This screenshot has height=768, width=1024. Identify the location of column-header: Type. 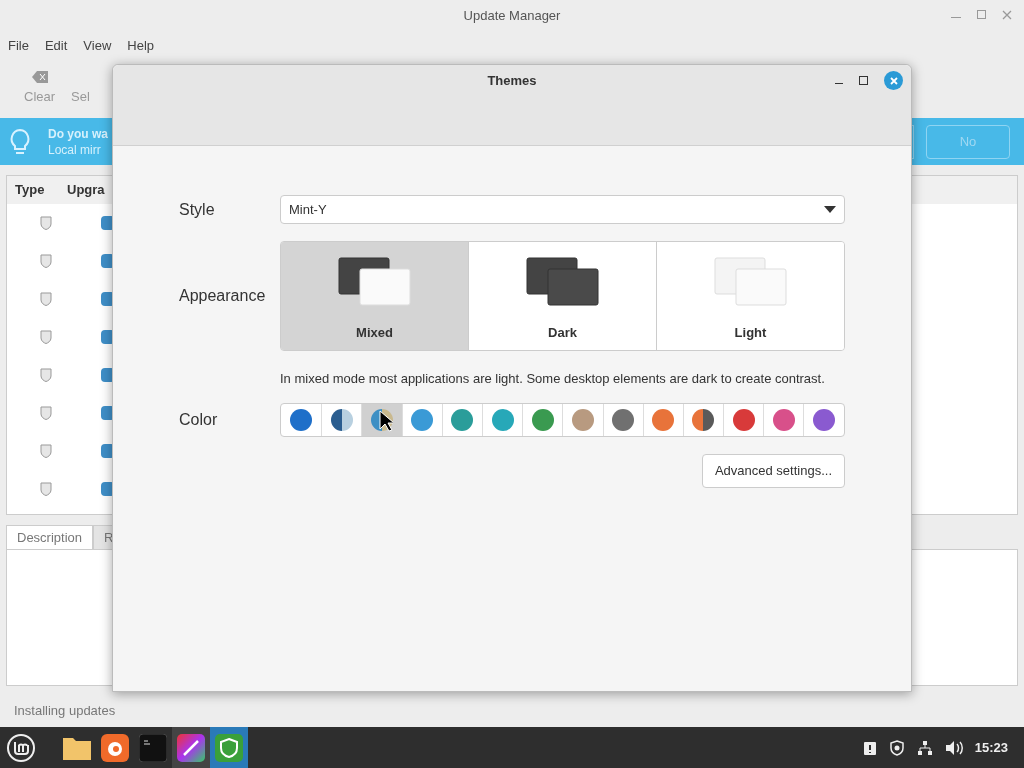
(37, 190).